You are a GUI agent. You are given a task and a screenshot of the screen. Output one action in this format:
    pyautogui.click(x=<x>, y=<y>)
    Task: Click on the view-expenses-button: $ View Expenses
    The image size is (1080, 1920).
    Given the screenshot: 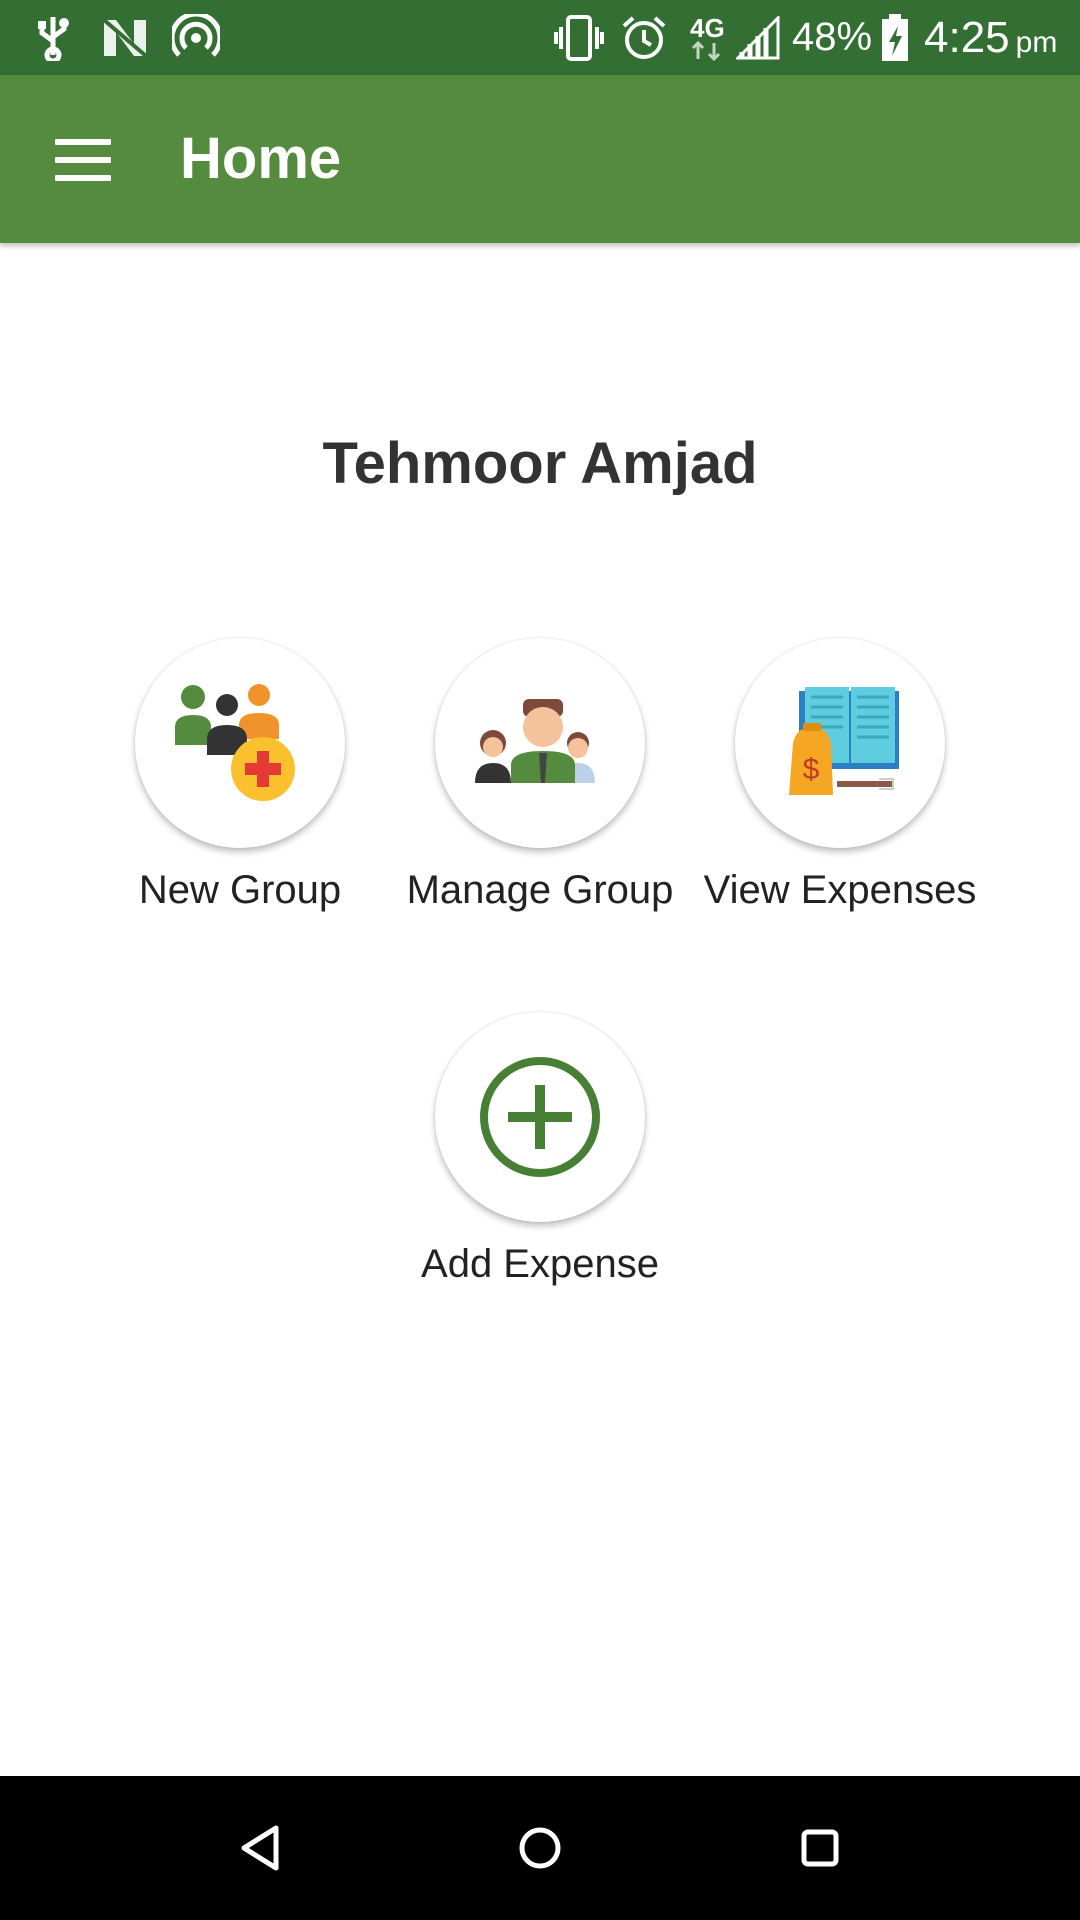 What is the action you would take?
    pyautogui.click(x=840, y=775)
    